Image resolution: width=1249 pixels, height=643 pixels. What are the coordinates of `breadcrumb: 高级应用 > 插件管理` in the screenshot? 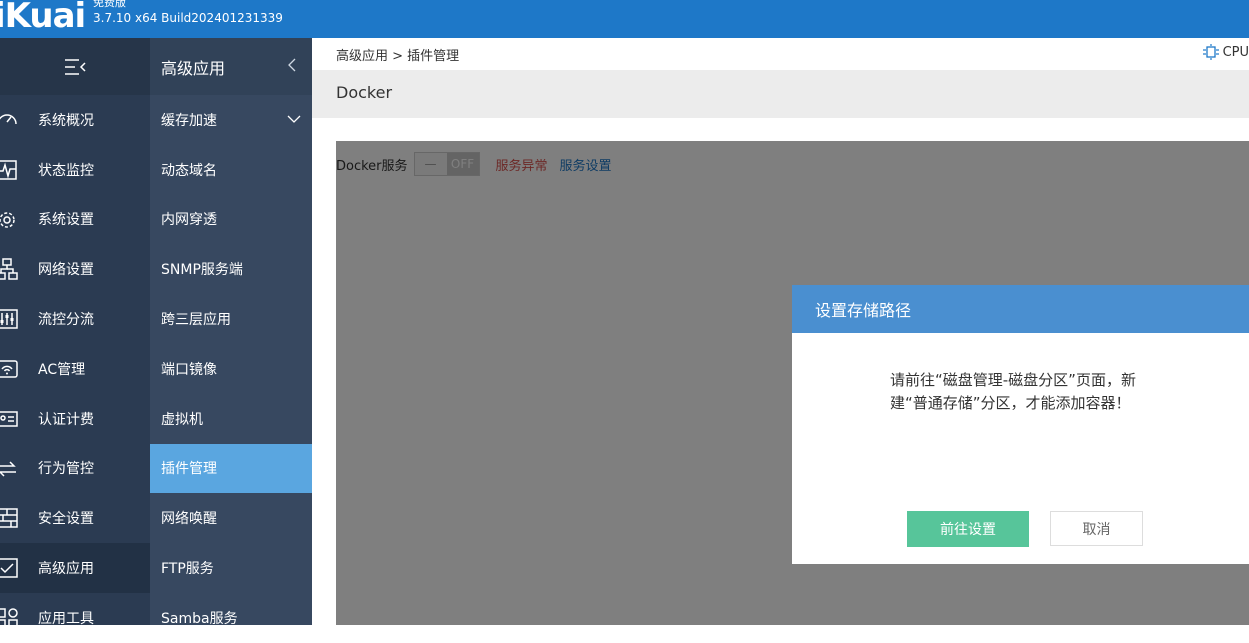 It's located at (398, 56).